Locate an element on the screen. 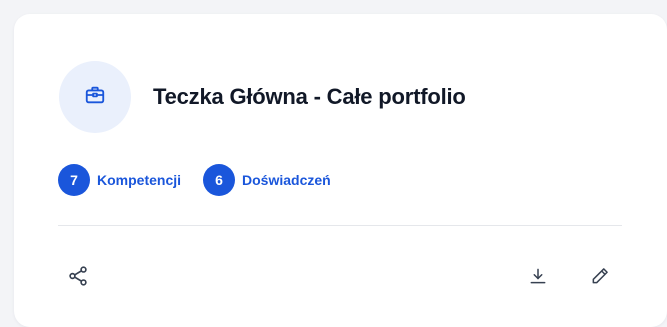 The image size is (667, 327). card-divider is located at coordinates (340, 225).